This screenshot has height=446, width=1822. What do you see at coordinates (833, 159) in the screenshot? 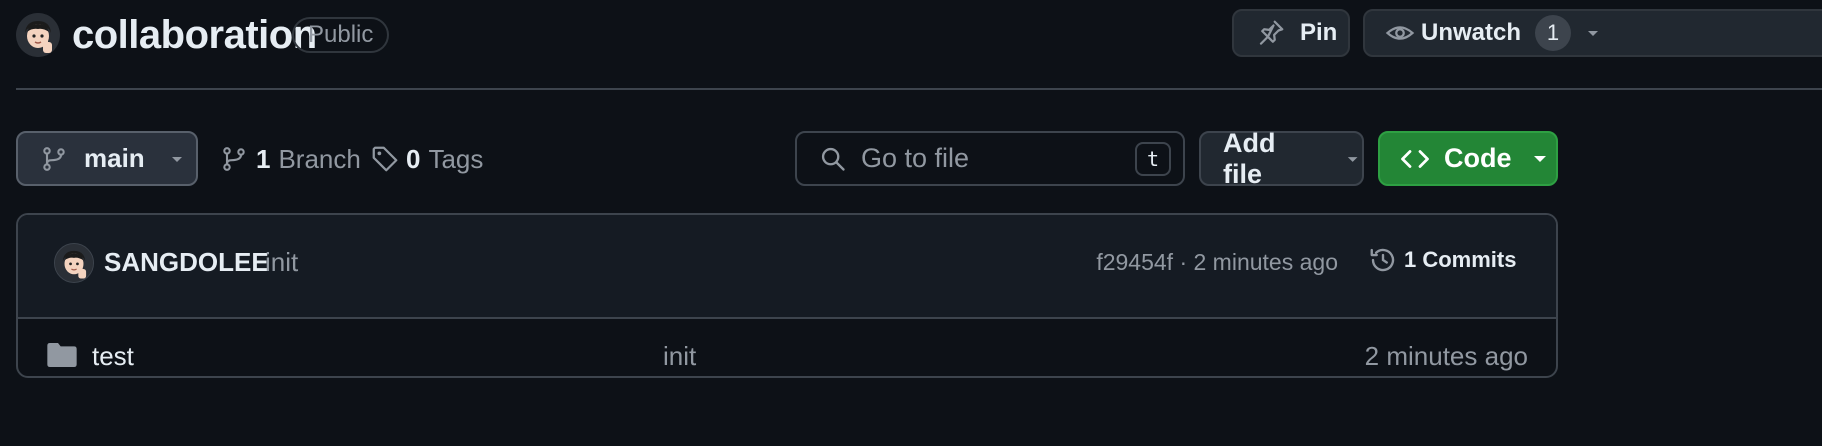
I see `search-icon` at bounding box center [833, 159].